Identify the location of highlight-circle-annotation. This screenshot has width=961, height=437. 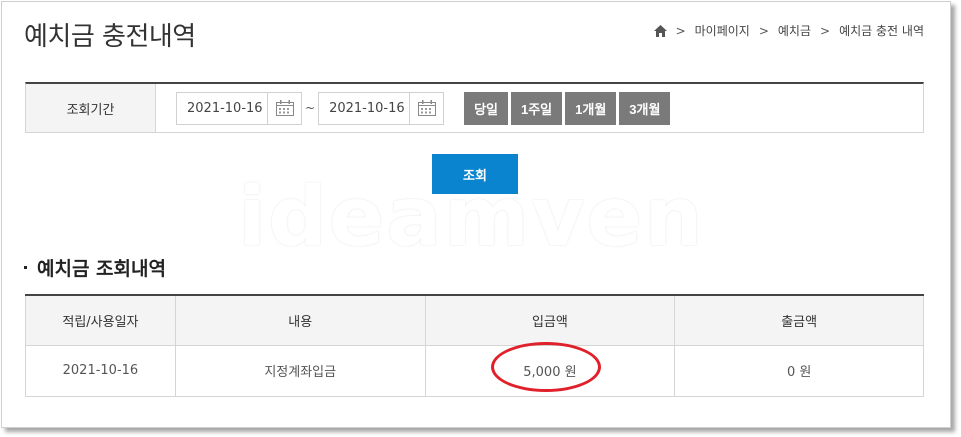
(546, 367).